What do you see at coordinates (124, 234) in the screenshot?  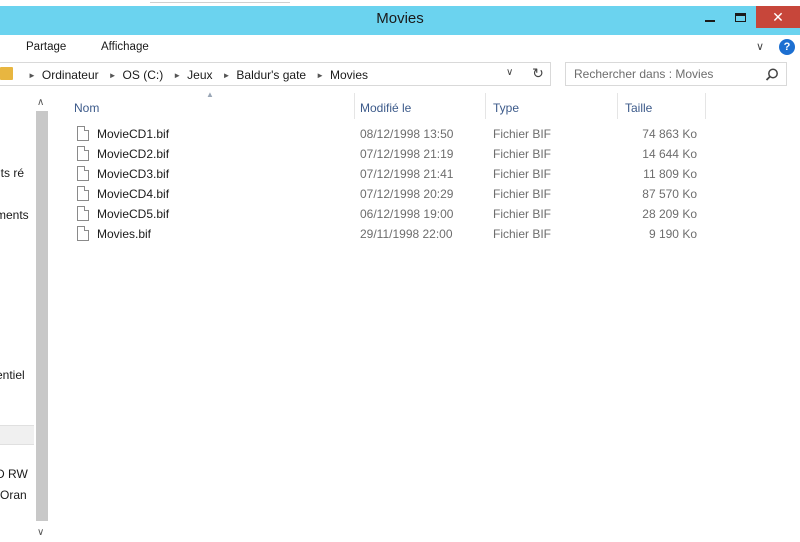 I see `file-name: Movies.bif` at bounding box center [124, 234].